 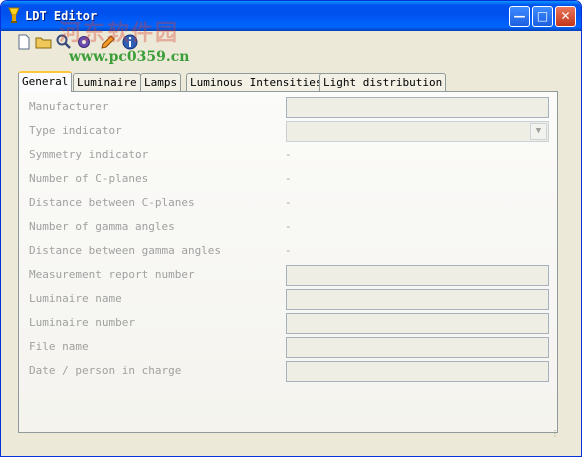 What do you see at coordinates (288, 202) in the screenshot?
I see `distance-c-planes-value: -` at bounding box center [288, 202].